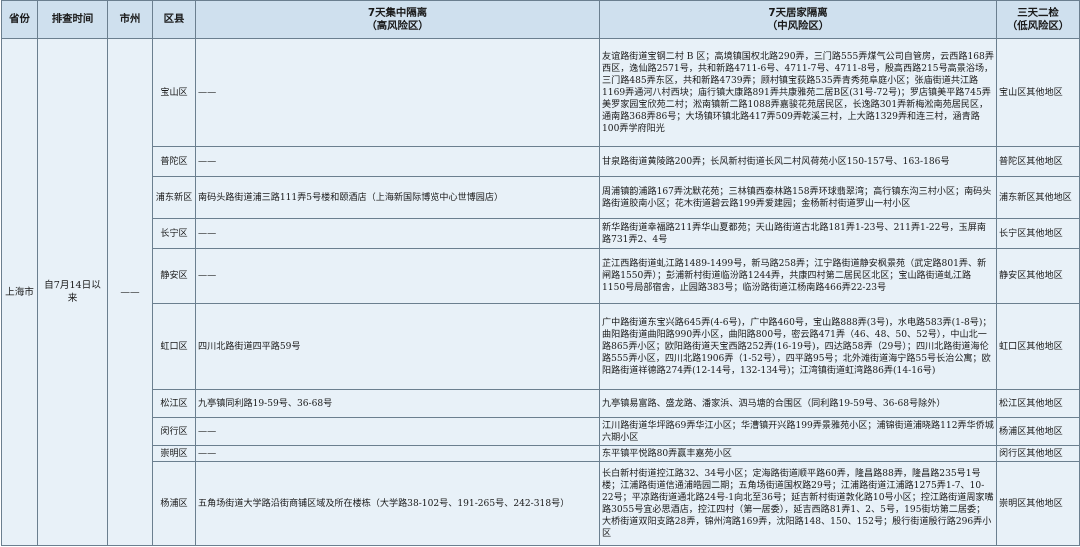 This screenshot has width=1080, height=547. Describe the element at coordinates (1038, 503) in the screenshot. I see `low-risk-cell: 崇明区其他地区` at that location.